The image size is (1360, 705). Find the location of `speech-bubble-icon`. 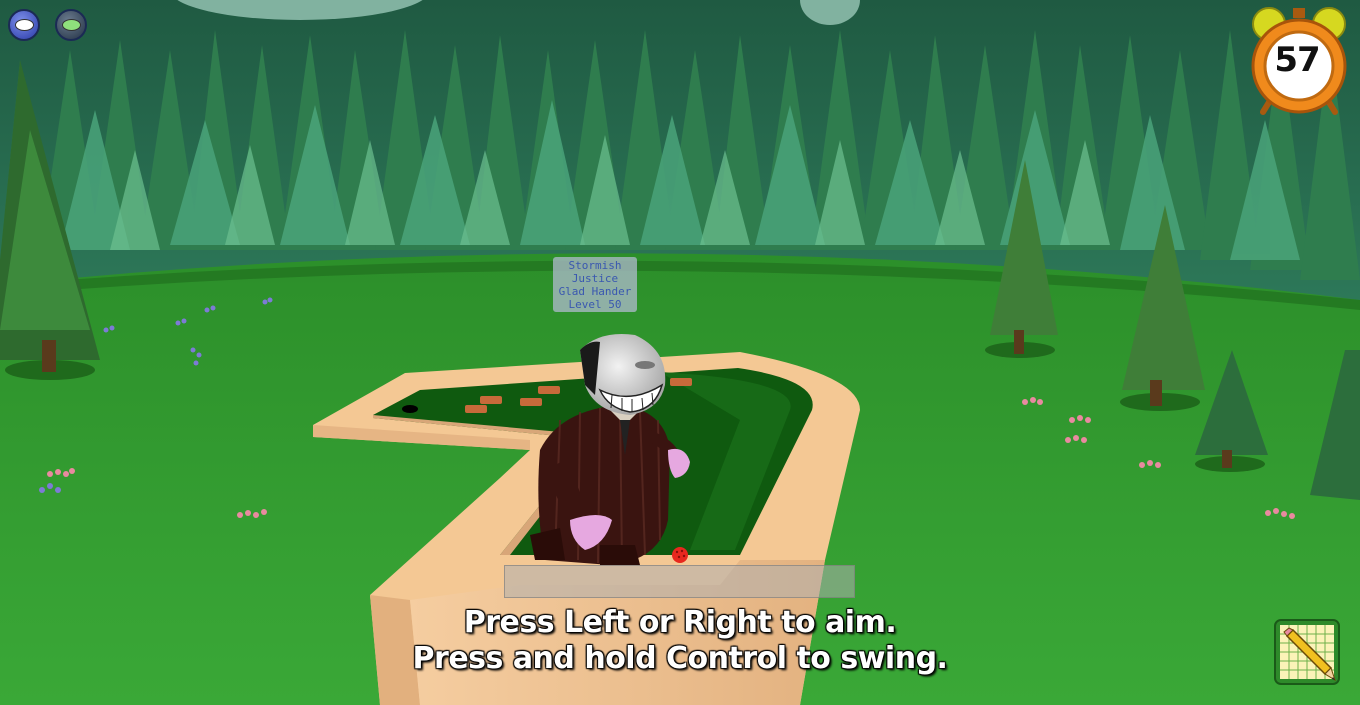

speech-bubble-icon is located at coordinates (24, 25).